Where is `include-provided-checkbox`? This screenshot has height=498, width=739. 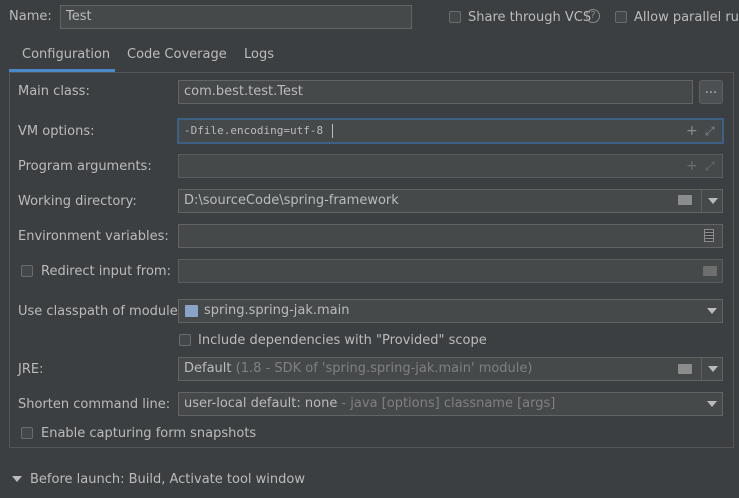 include-provided-checkbox is located at coordinates (185, 340).